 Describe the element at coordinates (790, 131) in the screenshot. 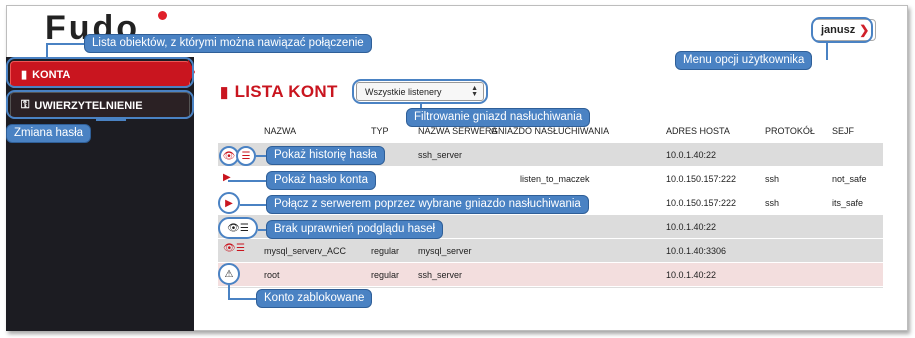

I see `column-header-protocol: PROTOKÓŁ` at that location.